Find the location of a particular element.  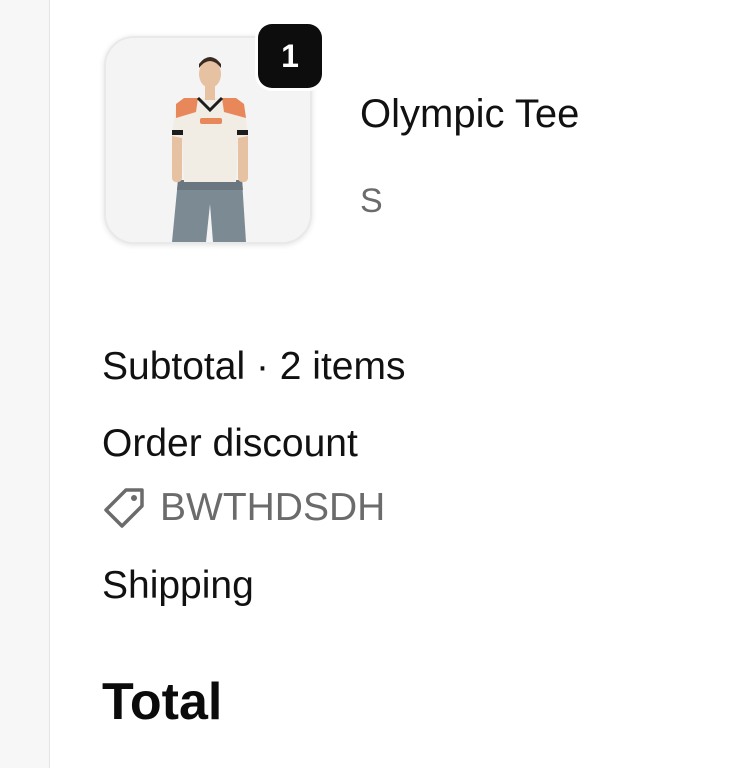

discount-code: BWTHDSDH is located at coordinates (273, 507).